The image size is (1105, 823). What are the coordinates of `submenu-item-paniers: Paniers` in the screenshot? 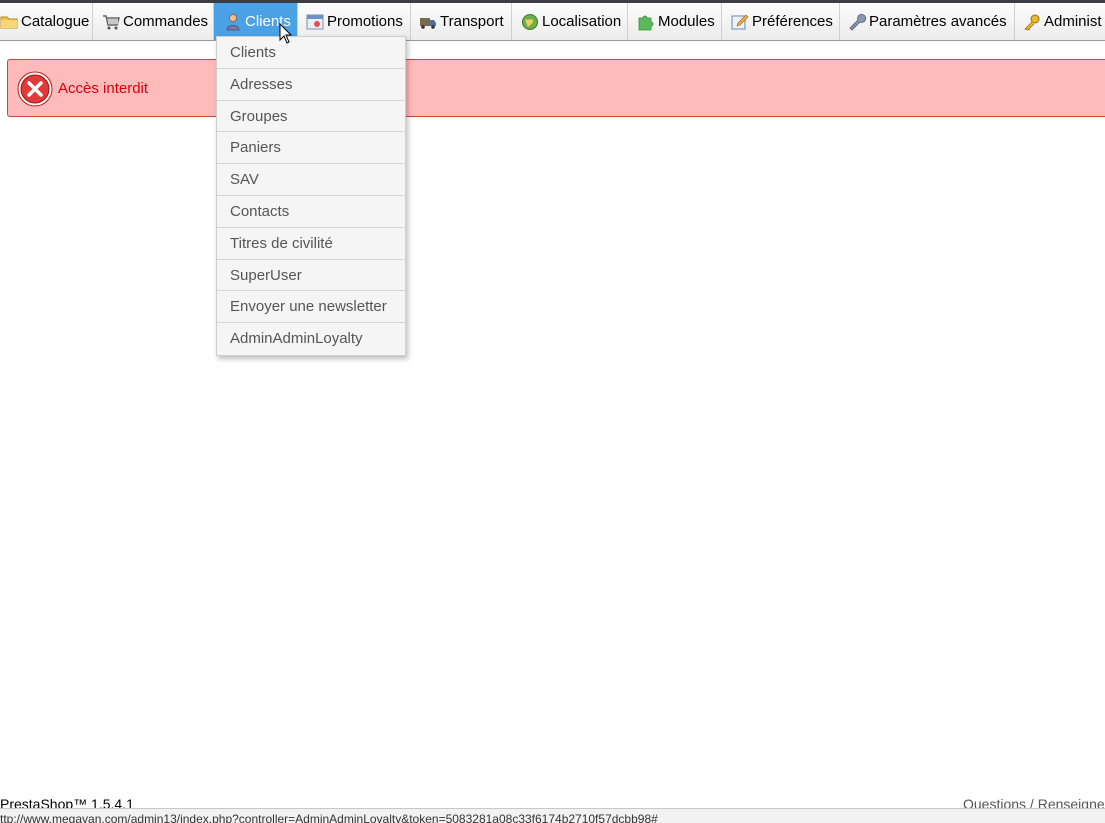 It's located at (311, 148).